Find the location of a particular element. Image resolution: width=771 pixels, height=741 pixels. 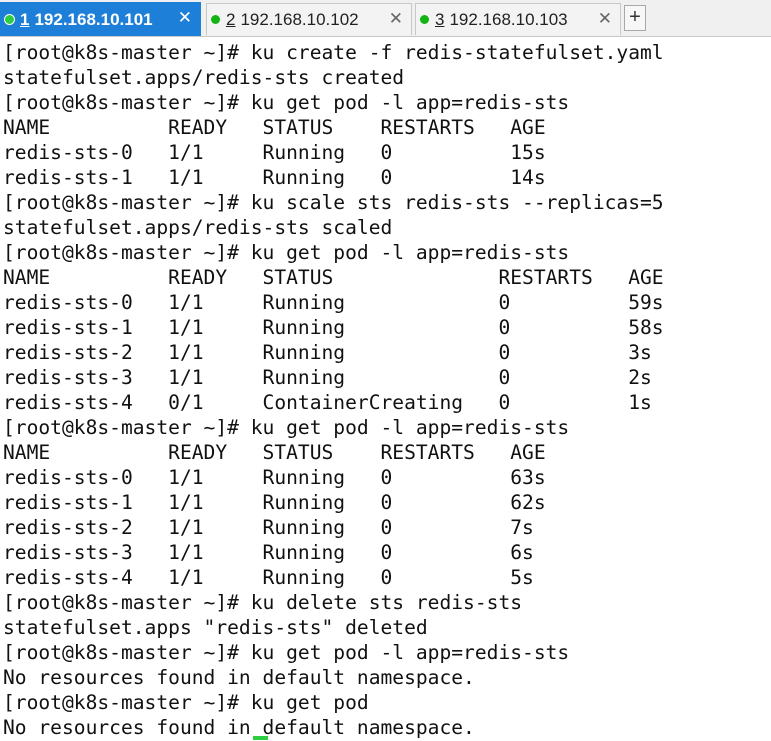

terminal-line: redis-sts-0 1/1 Running 0 63s is located at coordinates (274, 477).